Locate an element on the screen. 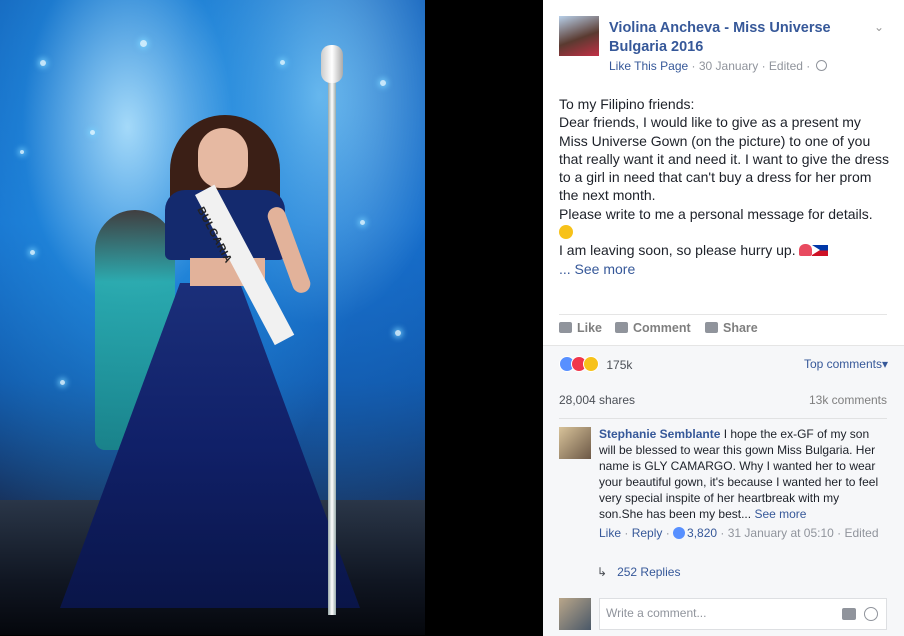 The height and width of the screenshot is (636, 904). divider is located at coordinates (723, 418).